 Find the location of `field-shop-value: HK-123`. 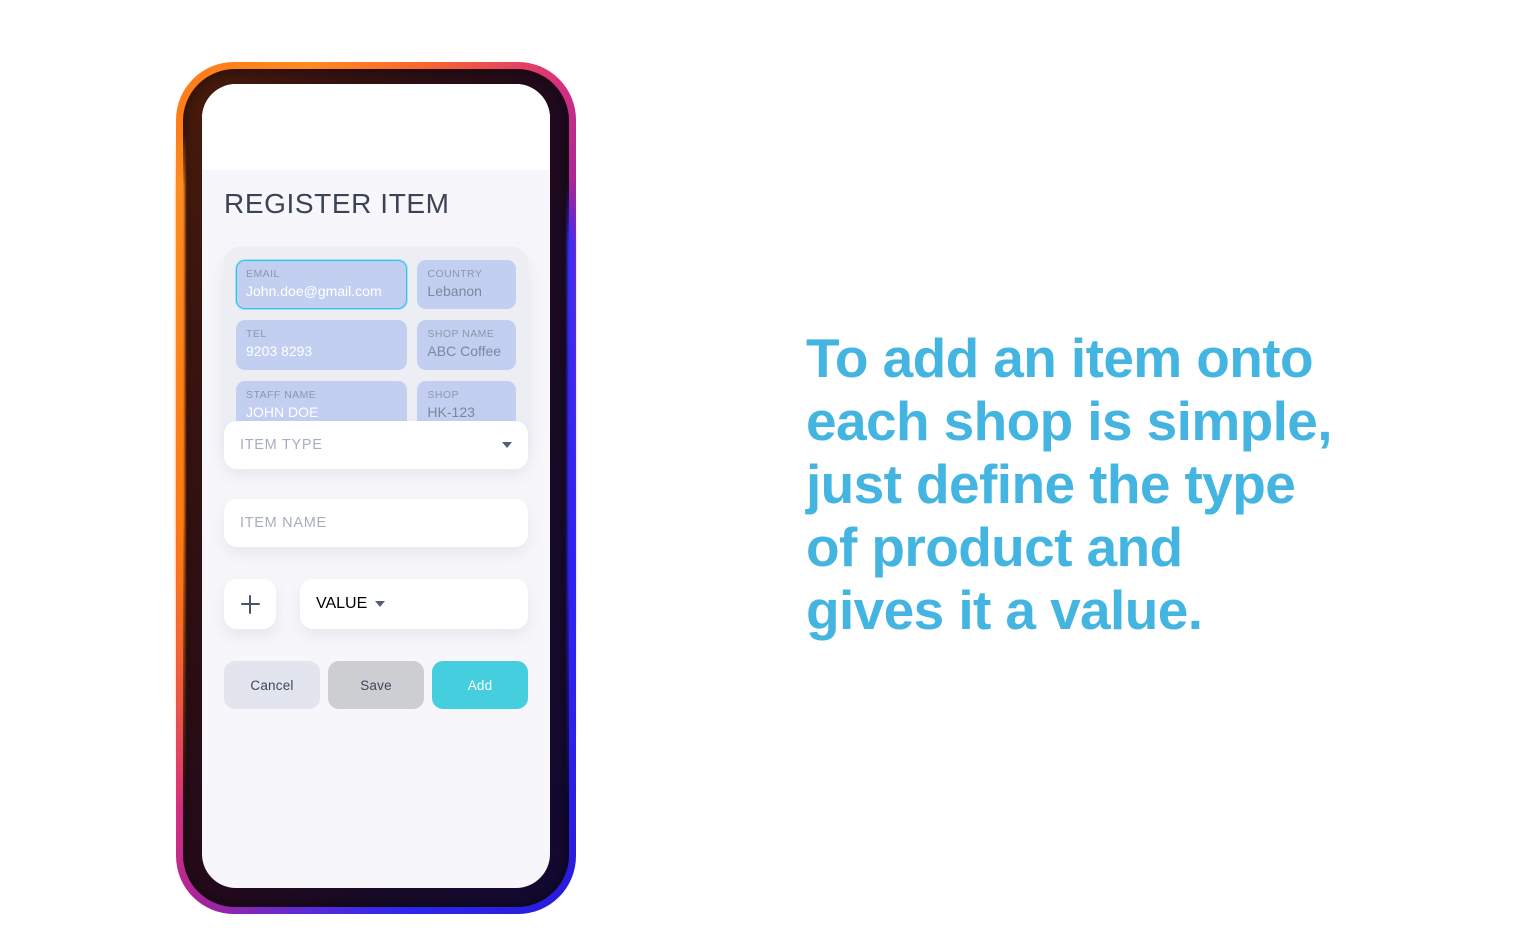

field-shop-value: HK-123 is located at coordinates (451, 411).